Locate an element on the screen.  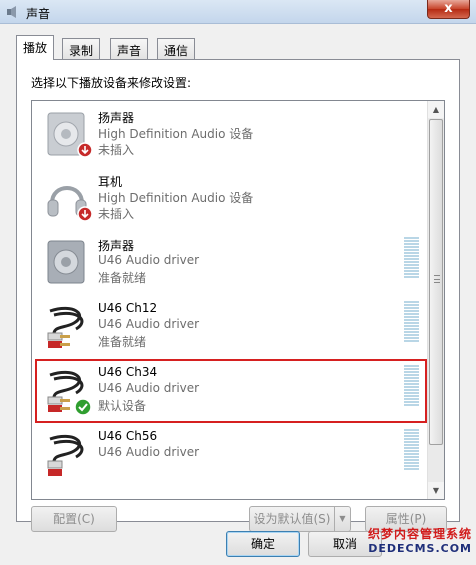
set-default-label: 设为默认值(S) is located at coordinates (292, 519).